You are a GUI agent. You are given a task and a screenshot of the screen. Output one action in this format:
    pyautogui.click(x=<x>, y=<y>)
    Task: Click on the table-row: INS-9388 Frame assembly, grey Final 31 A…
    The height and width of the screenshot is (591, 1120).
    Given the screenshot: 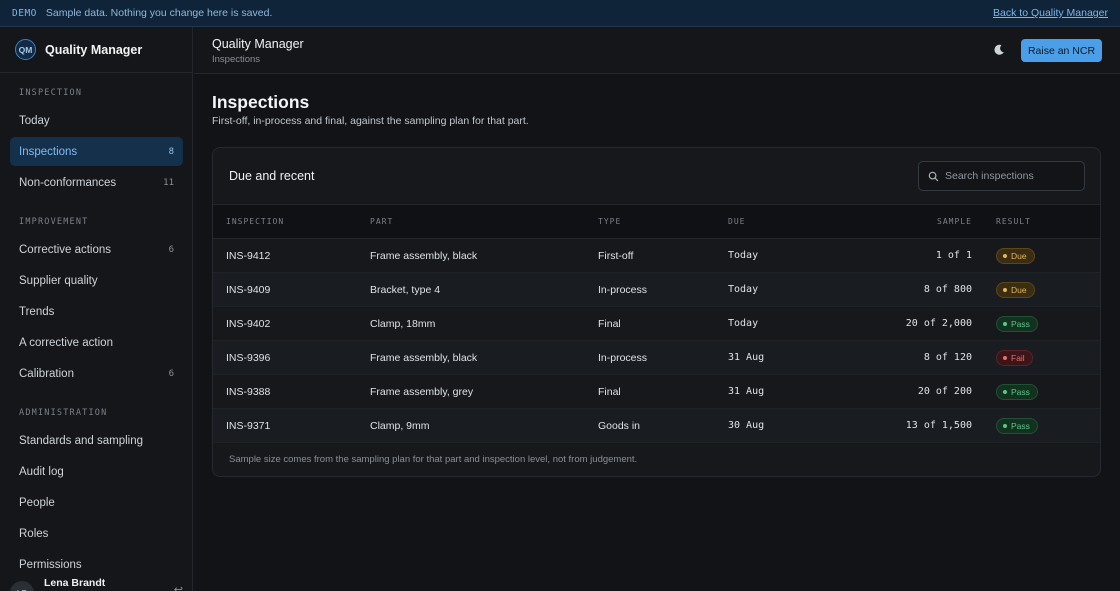 What is the action you would take?
    pyautogui.click(x=656, y=392)
    